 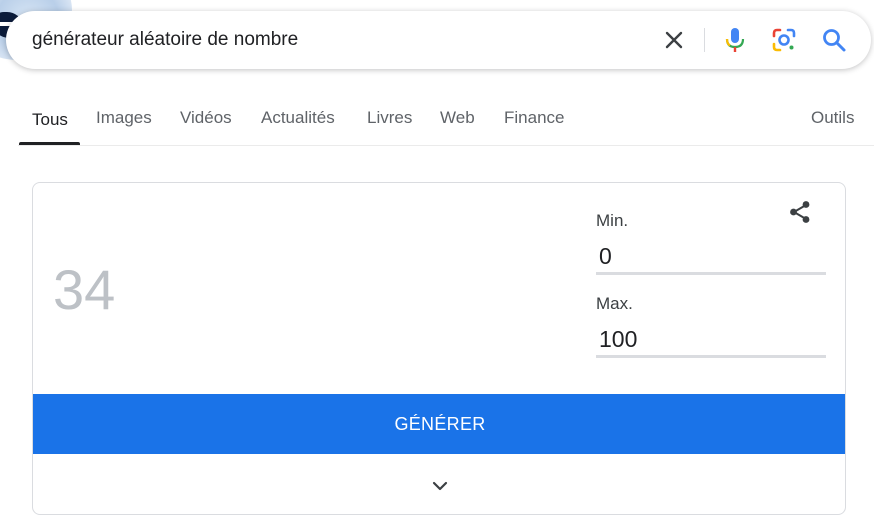 I want to click on min-input, so click(x=711, y=258).